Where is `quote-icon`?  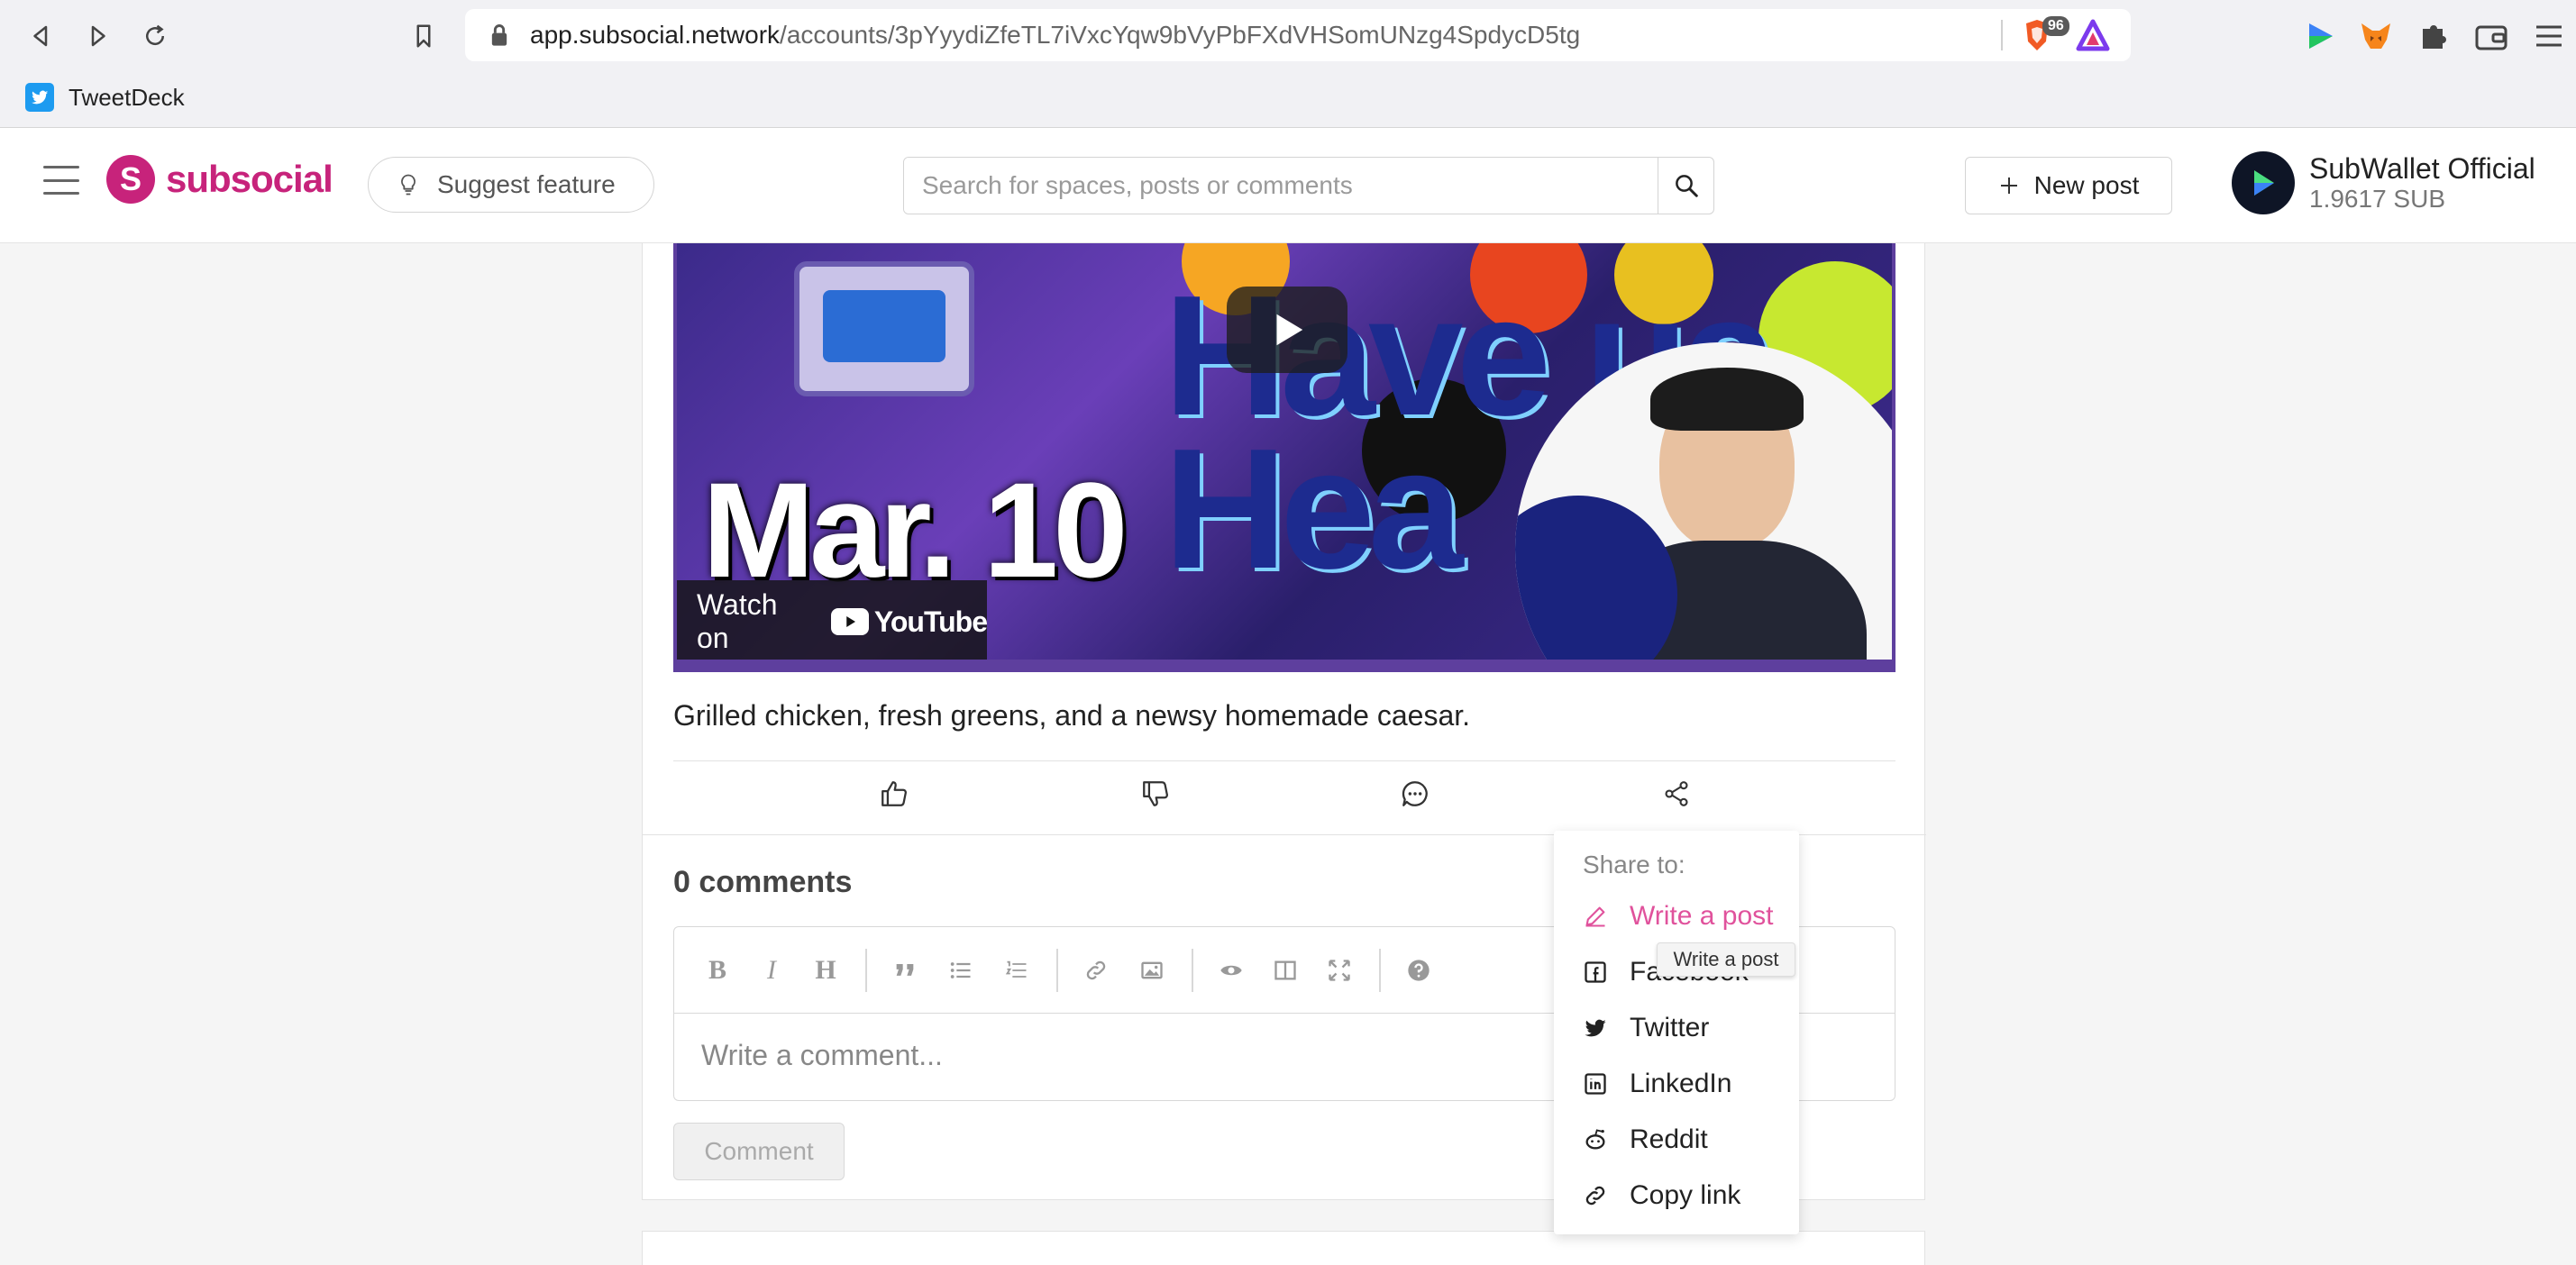
quote-icon is located at coordinates (905, 970).